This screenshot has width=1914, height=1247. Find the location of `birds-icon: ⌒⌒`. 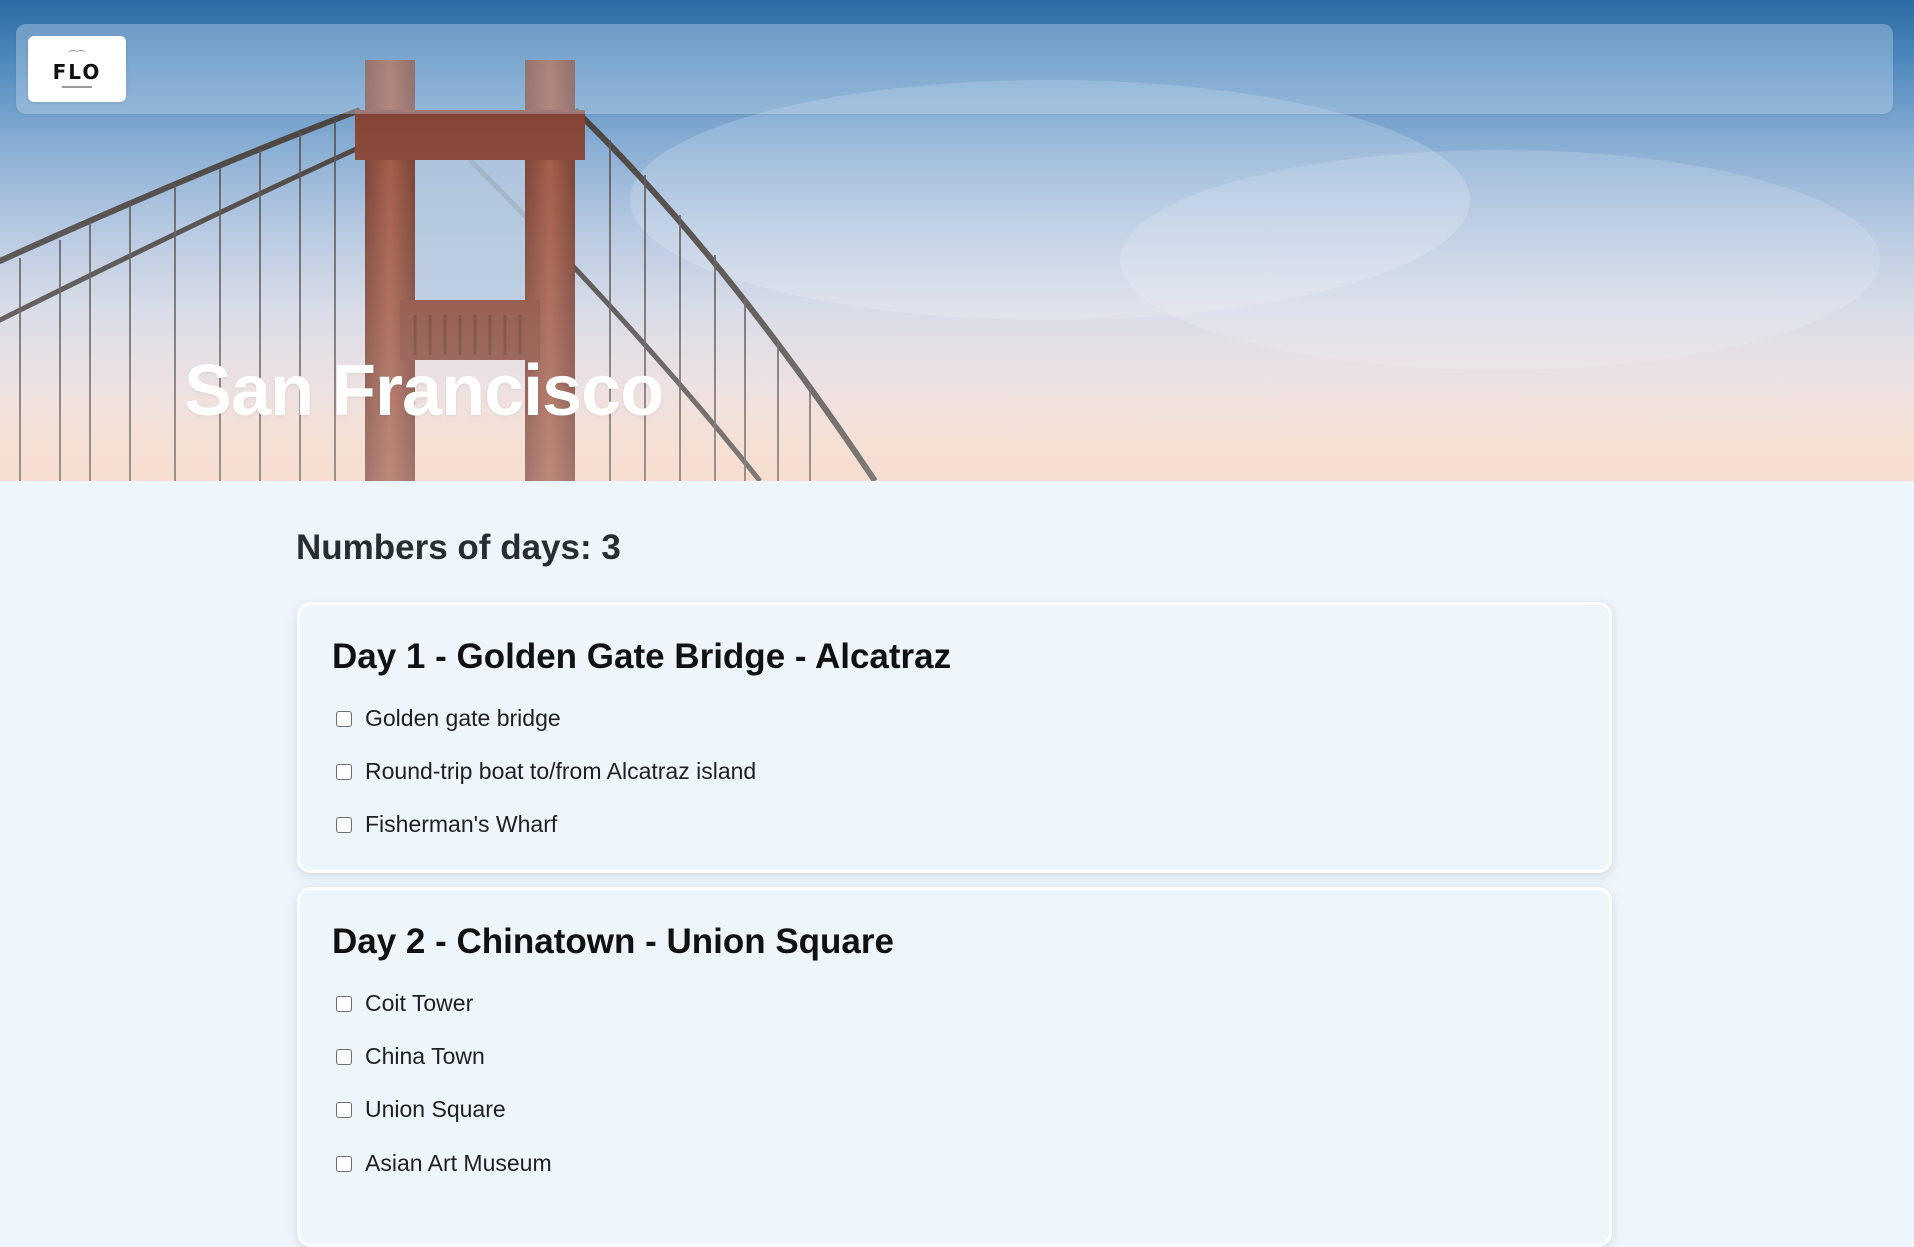

birds-icon: ⌒⌒ is located at coordinates (77, 54).